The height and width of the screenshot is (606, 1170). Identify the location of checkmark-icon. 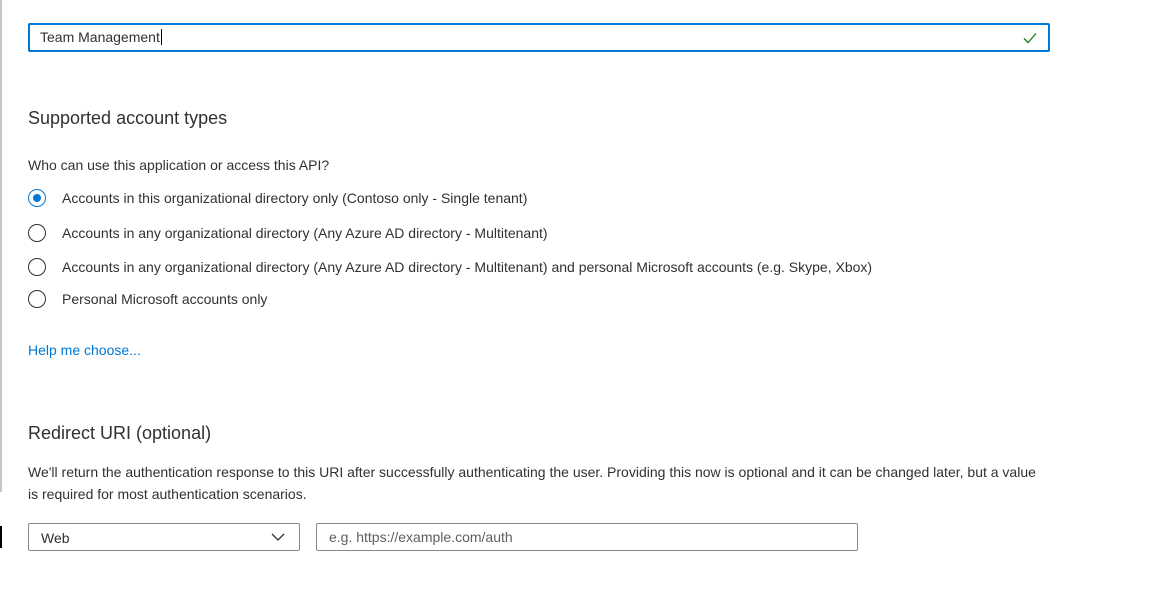
(1030, 38).